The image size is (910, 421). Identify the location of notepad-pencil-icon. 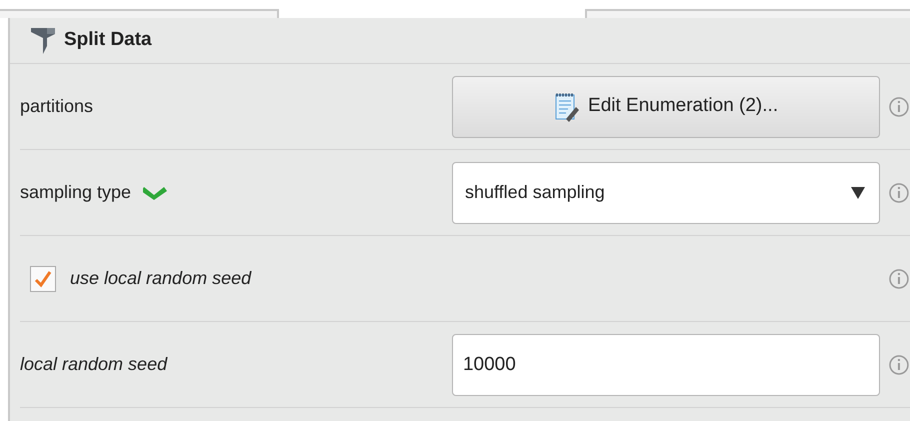
(567, 107).